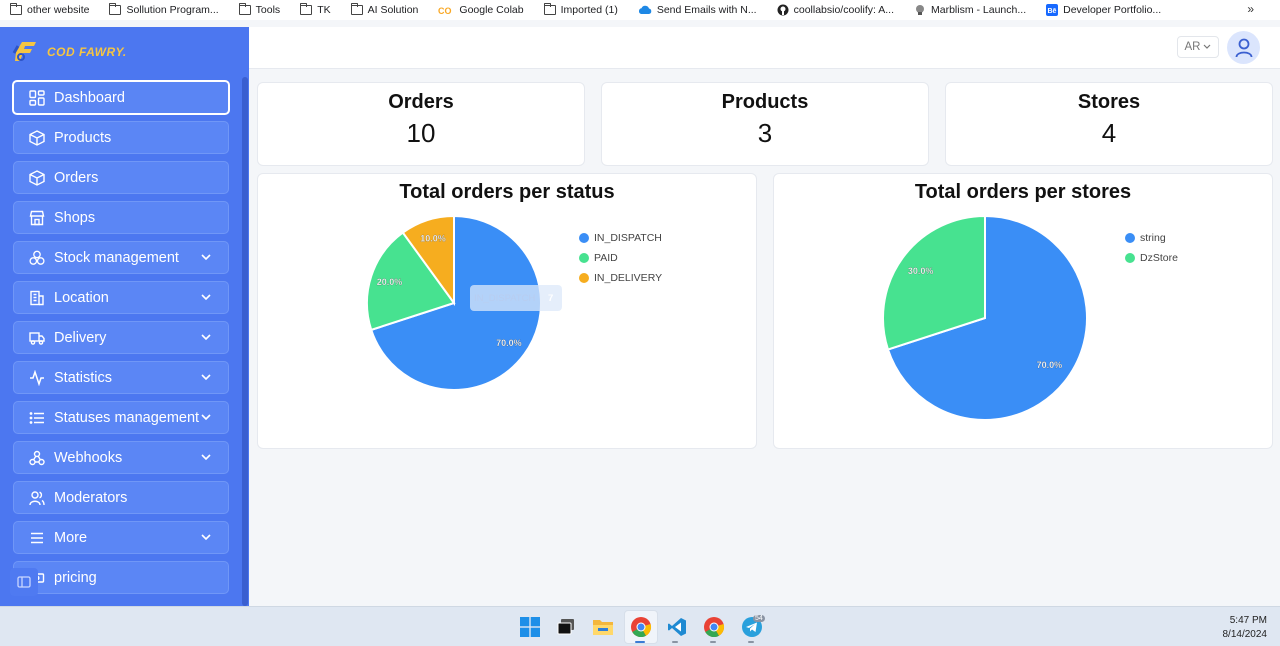 The width and height of the screenshot is (1280, 646). I want to click on marblism-icon, so click(920, 10).